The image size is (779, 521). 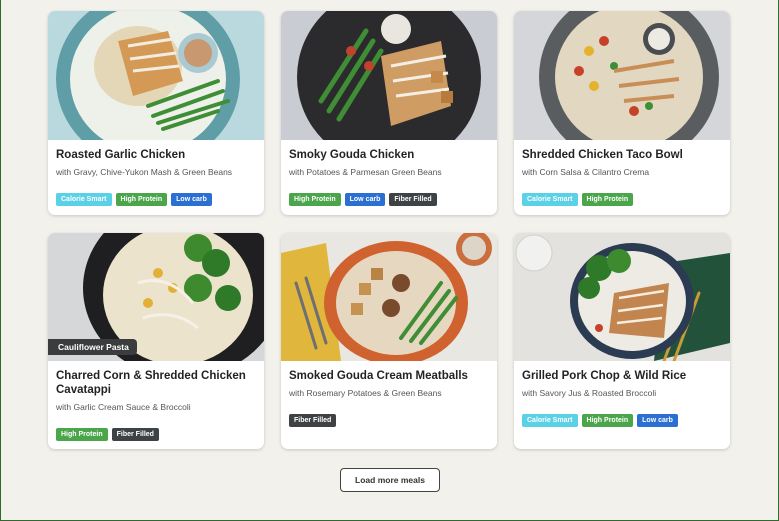 What do you see at coordinates (365, 172) in the screenshot?
I see `meal-subtitle: with Potatoes & Parmesan Green Beans` at bounding box center [365, 172].